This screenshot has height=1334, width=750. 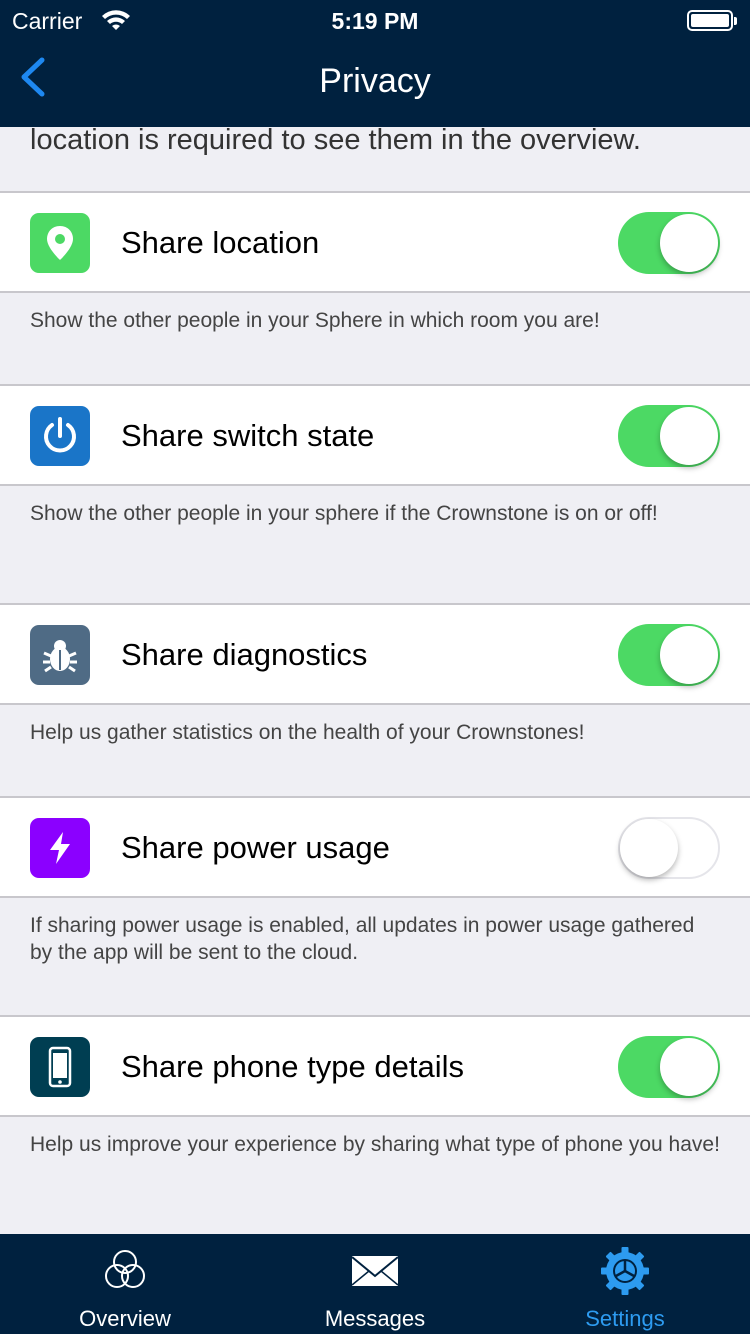 I want to click on tab-label: Overview, so click(x=125, y=1318).